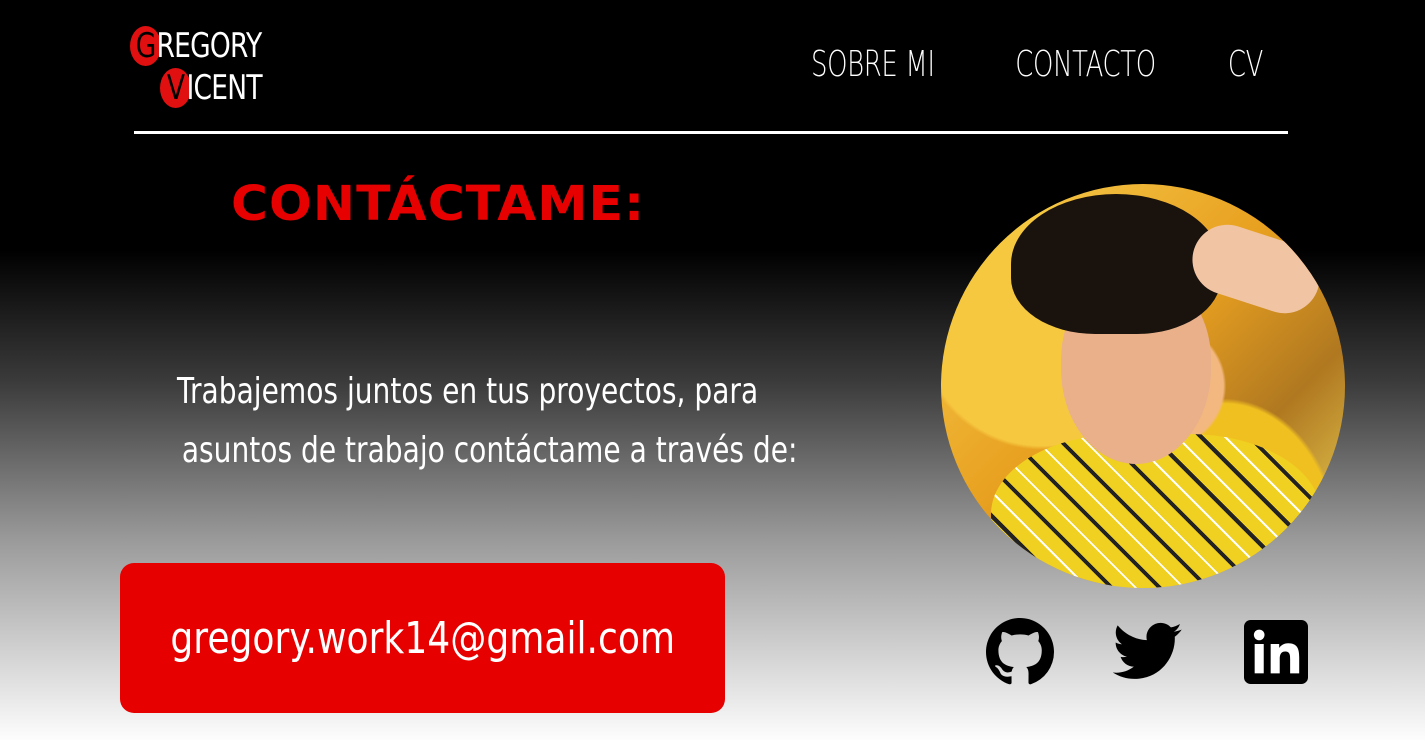 The height and width of the screenshot is (740, 1425). I want to click on linkedin-icon, so click(1276, 652).